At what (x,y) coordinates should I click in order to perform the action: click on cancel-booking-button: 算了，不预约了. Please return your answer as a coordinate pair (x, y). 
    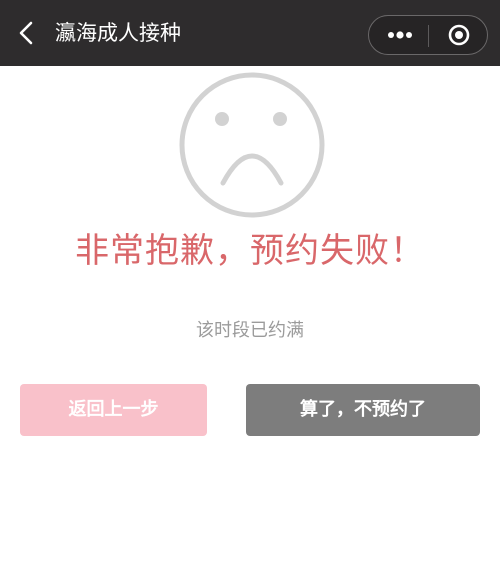
    Looking at the image, I should click on (363, 410).